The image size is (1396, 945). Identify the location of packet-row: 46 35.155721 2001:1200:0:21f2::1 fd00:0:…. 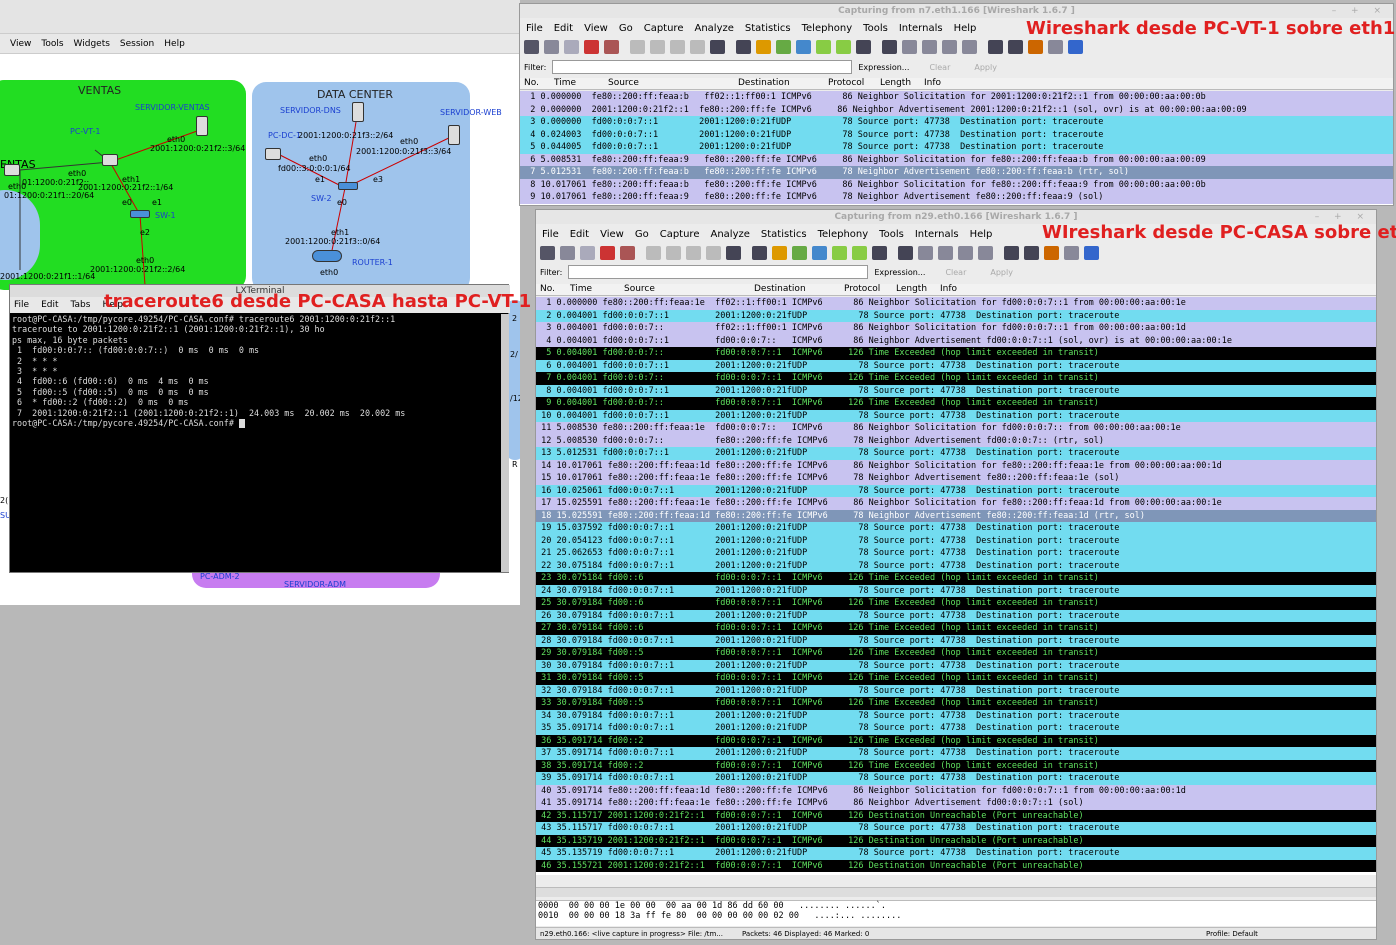
(956, 865).